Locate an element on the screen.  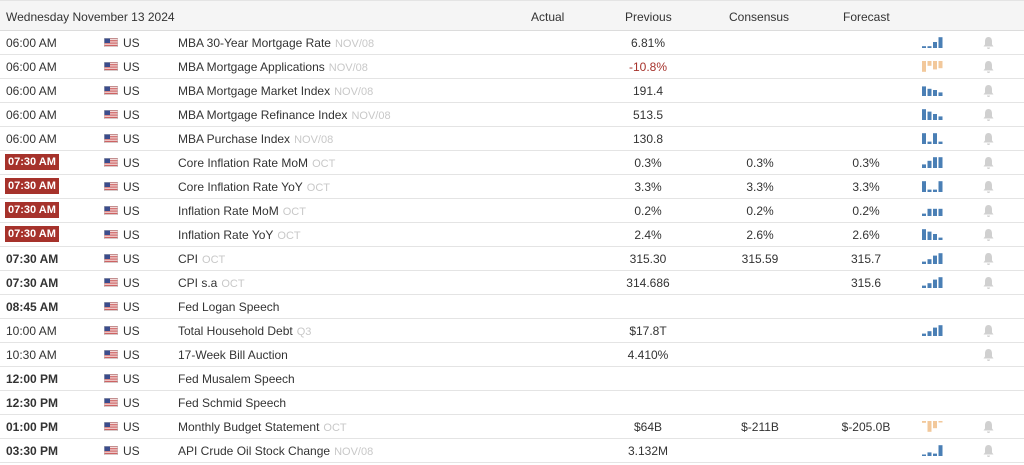
table-row: 10:30 AM US 17-Week Bill Auction 4.410% is located at coordinates (512, 355).